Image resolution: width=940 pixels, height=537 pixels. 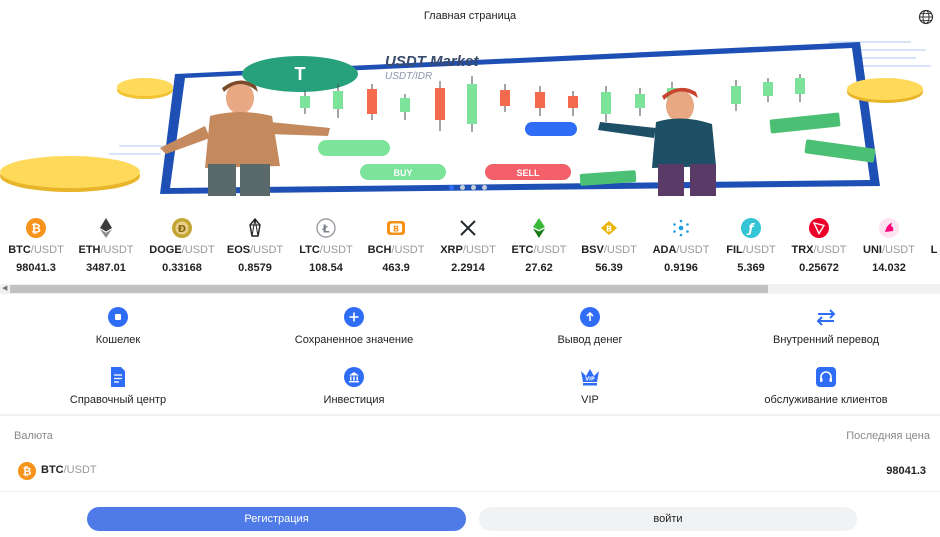 I want to click on ticker-base: BSV, so click(x=592, y=250).